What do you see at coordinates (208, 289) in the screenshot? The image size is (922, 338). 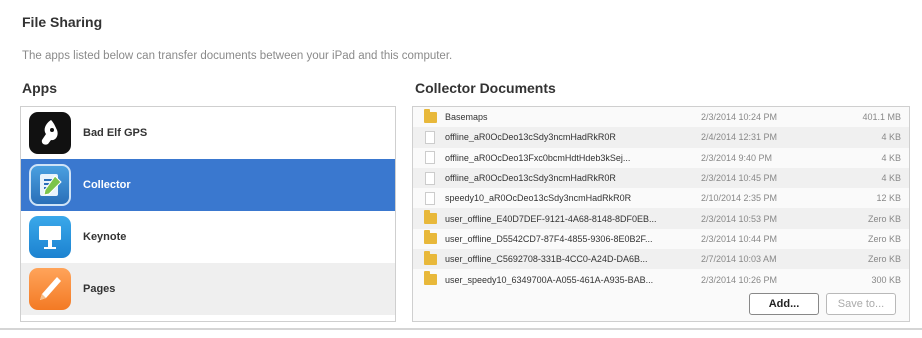 I see `app-item-pages: Pages` at bounding box center [208, 289].